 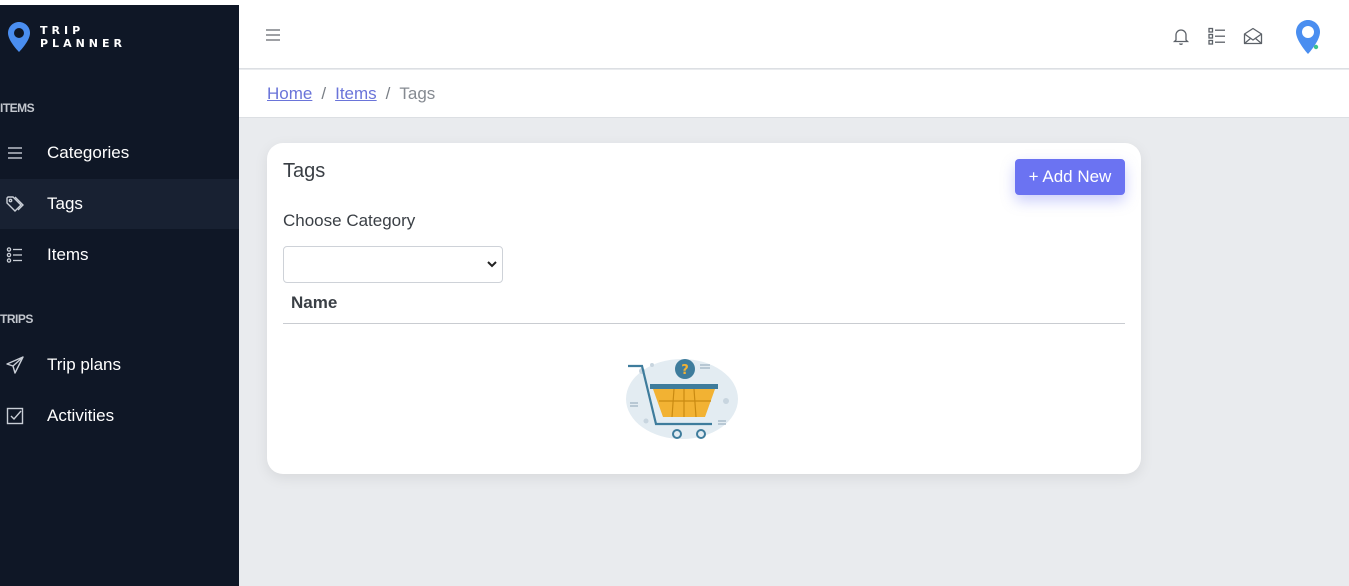 I want to click on checklist-icon, so click(x=14, y=255).